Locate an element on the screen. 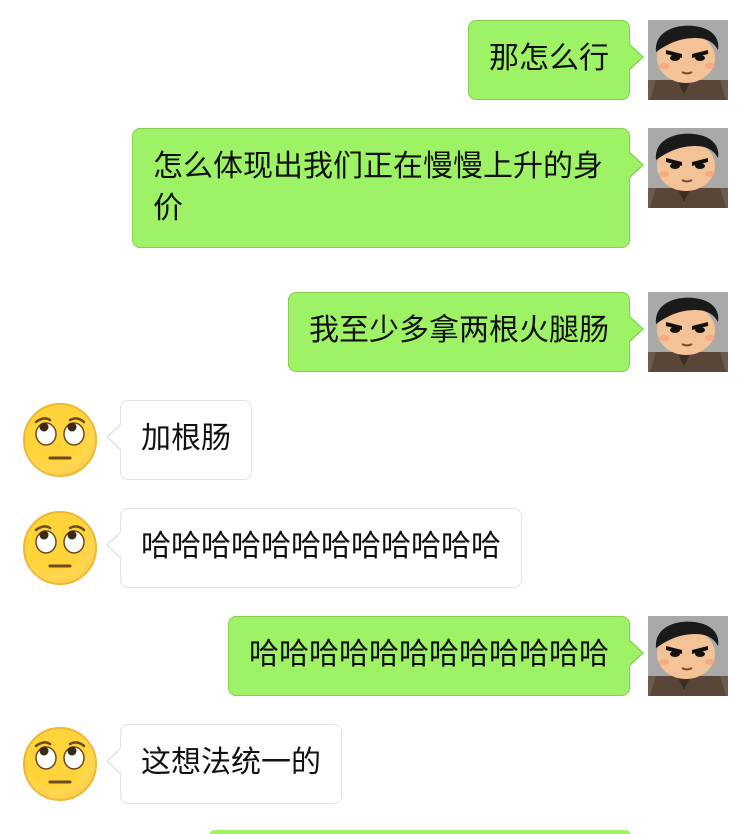 This screenshot has width=750, height=834. message-row: 这想法统一的 is located at coordinates (375, 764).